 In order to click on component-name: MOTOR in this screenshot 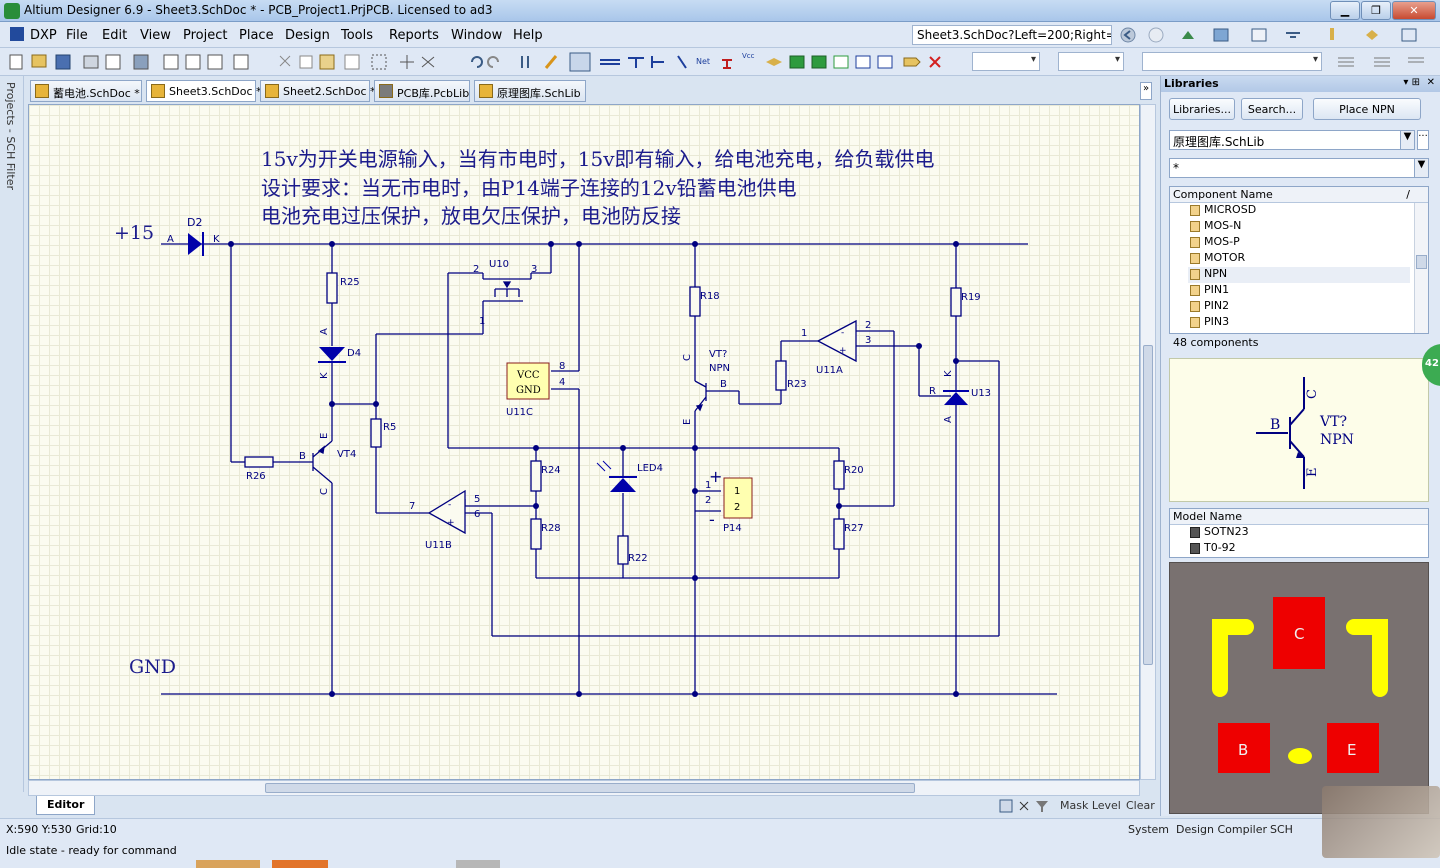, I will do `click(1225, 257)`.